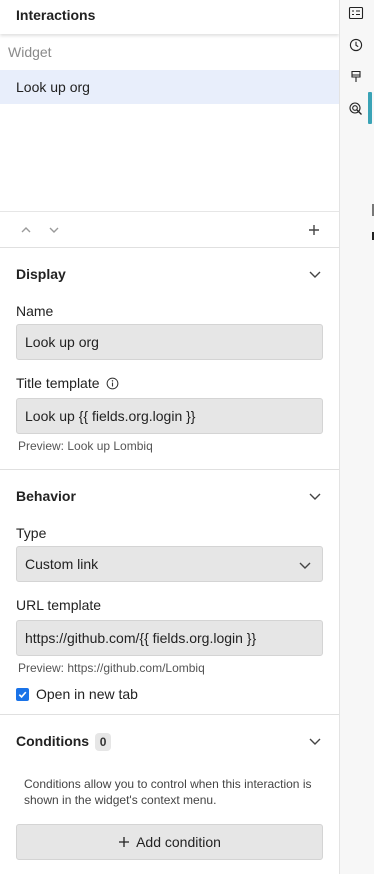 This screenshot has height=874, width=374. Describe the element at coordinates (169, 416) in the screenshot. I see `title-template-field: Look up {{ fields.org.login }}` at that location.